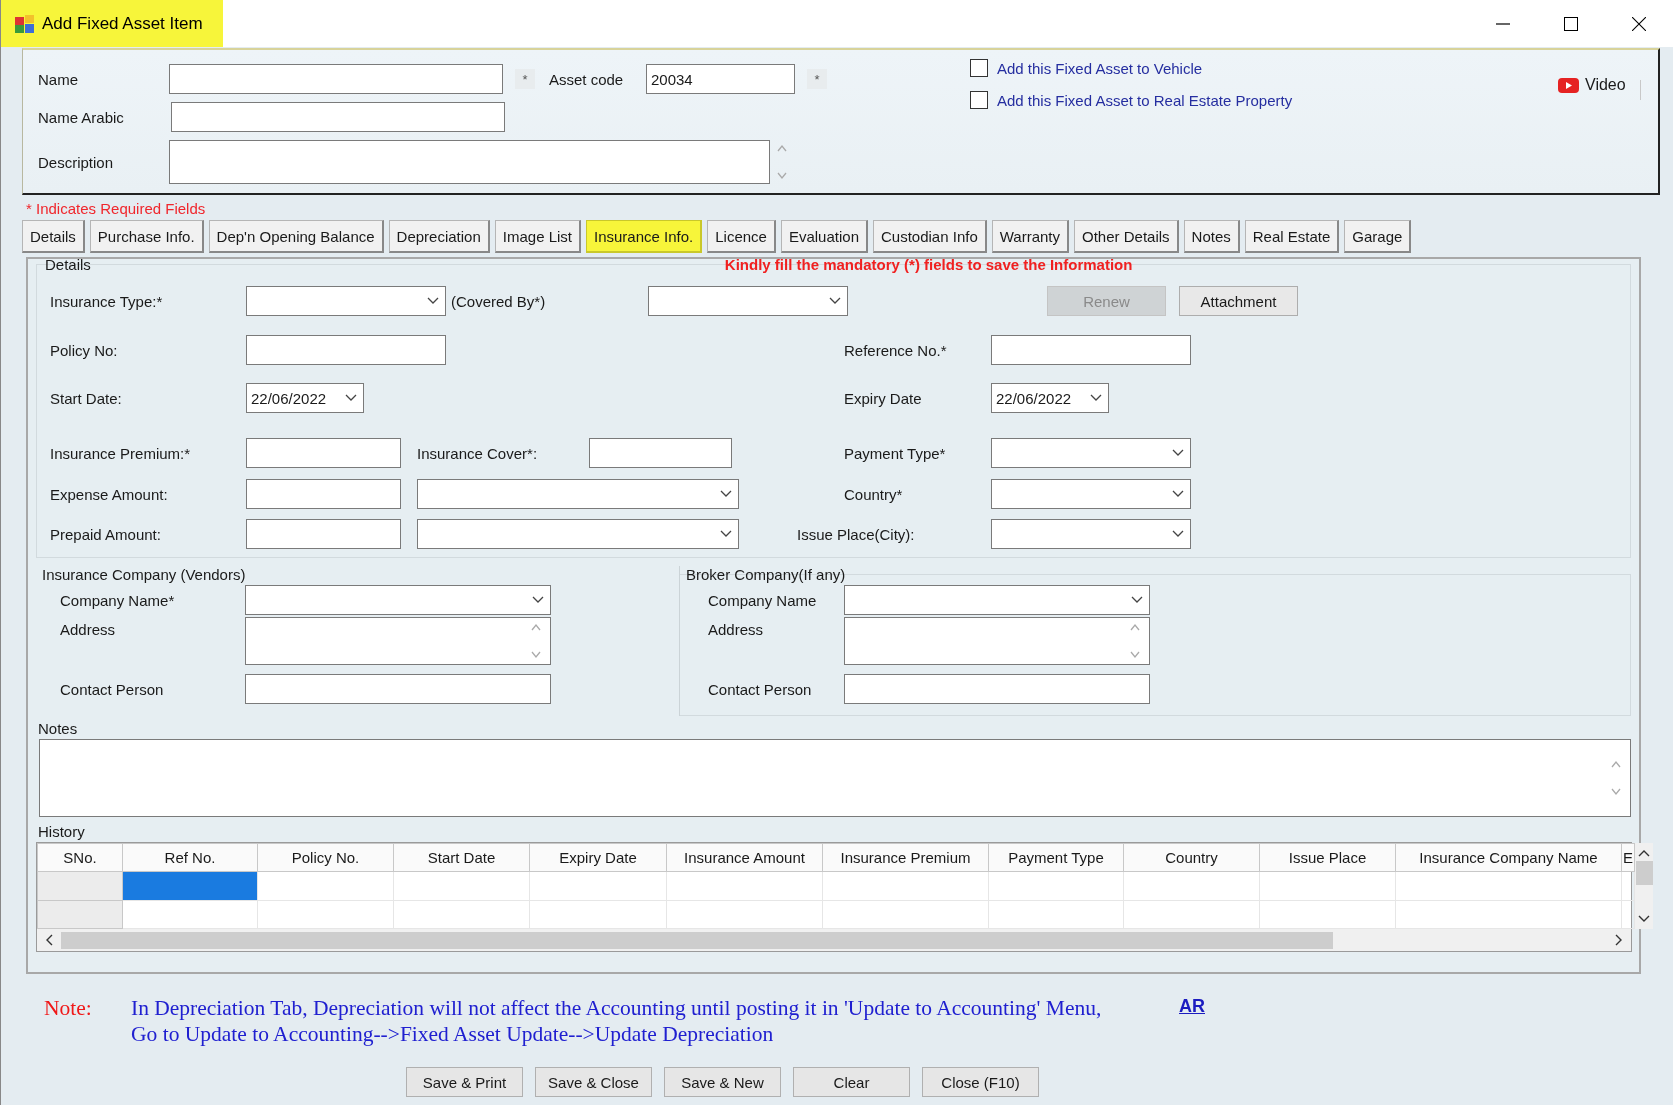 The height and width of the screenshot is (1105, 1673). Describe the element at coordinates (1238, 301) in the screenshot. I see `dialog-button: Attachment` at that location.